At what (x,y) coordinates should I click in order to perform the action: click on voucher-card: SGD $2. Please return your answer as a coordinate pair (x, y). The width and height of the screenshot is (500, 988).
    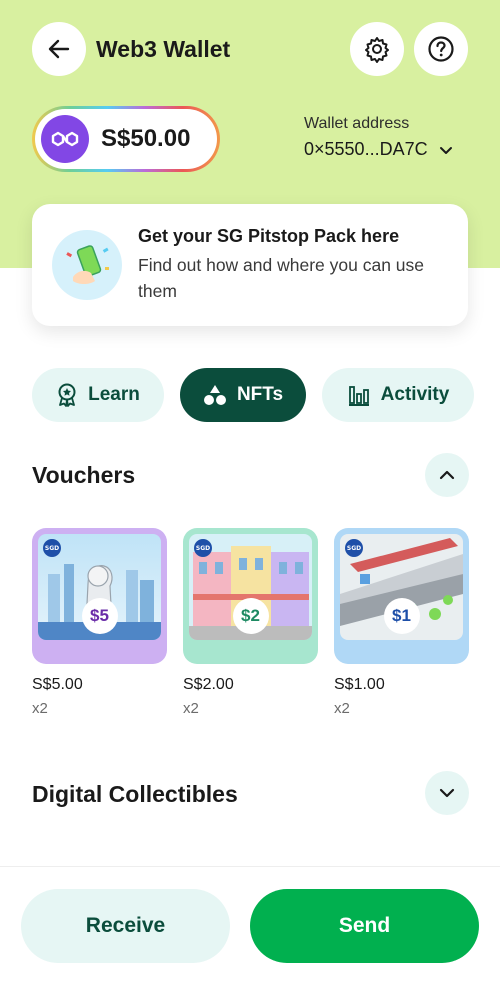
    Looking at the image, I should click on (250, 596).